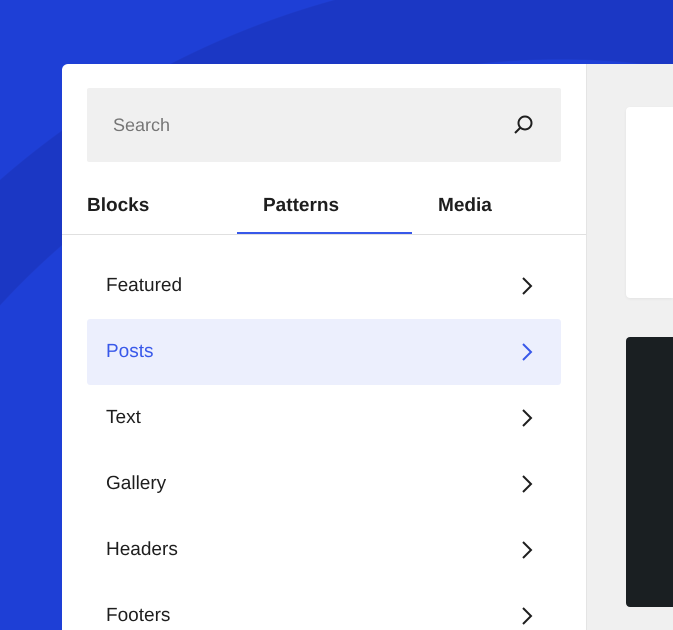 This screenshot has width=673, height=630. Describe the element at coordinates (324, 286) in the screenshot. I see `category-item: Featured` at that location.